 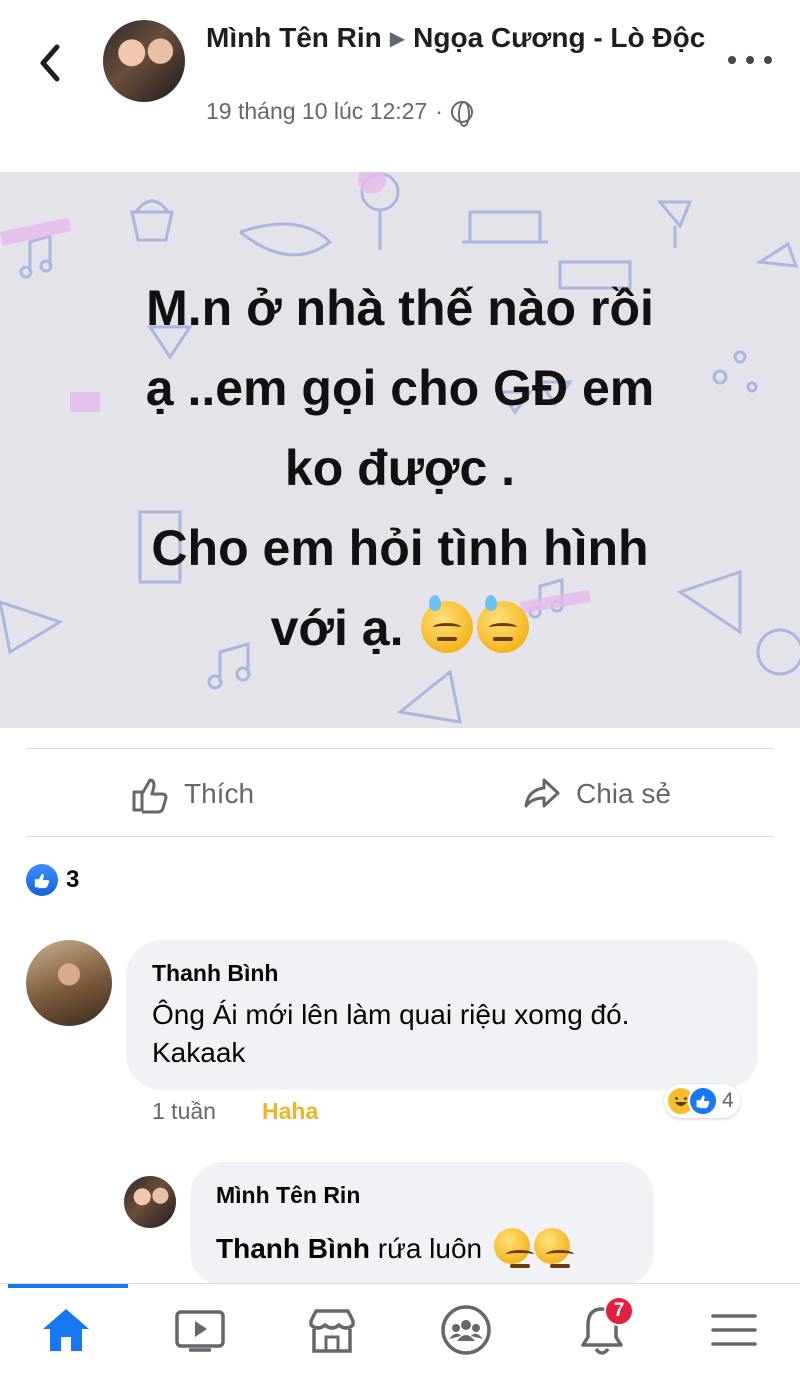 What do you see at coordinates (294, 37) in the screenshot?
I see `author-name: Mình Tên Rin` at bounding box center [294, 37].